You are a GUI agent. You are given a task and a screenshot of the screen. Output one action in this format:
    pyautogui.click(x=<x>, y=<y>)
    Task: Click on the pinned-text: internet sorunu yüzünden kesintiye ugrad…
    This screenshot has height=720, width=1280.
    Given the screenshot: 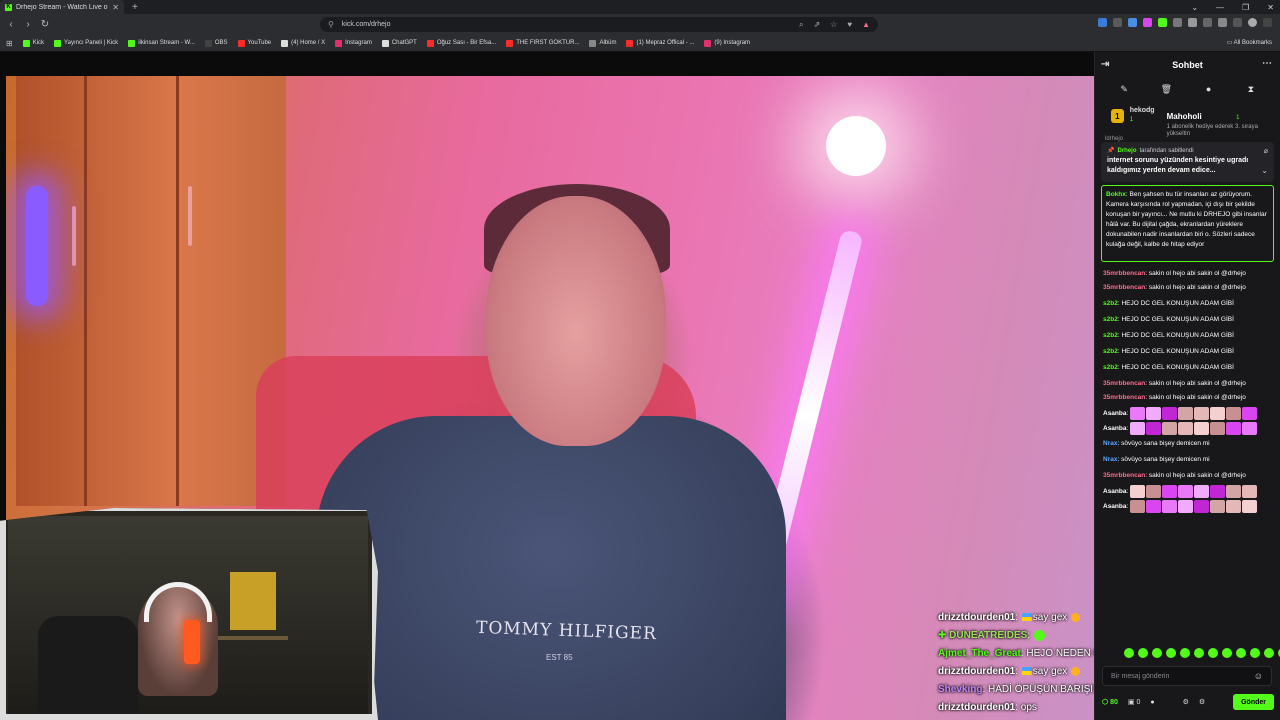 What is the action you would take?
    pyautogui.click(x=1178, y=165)
    